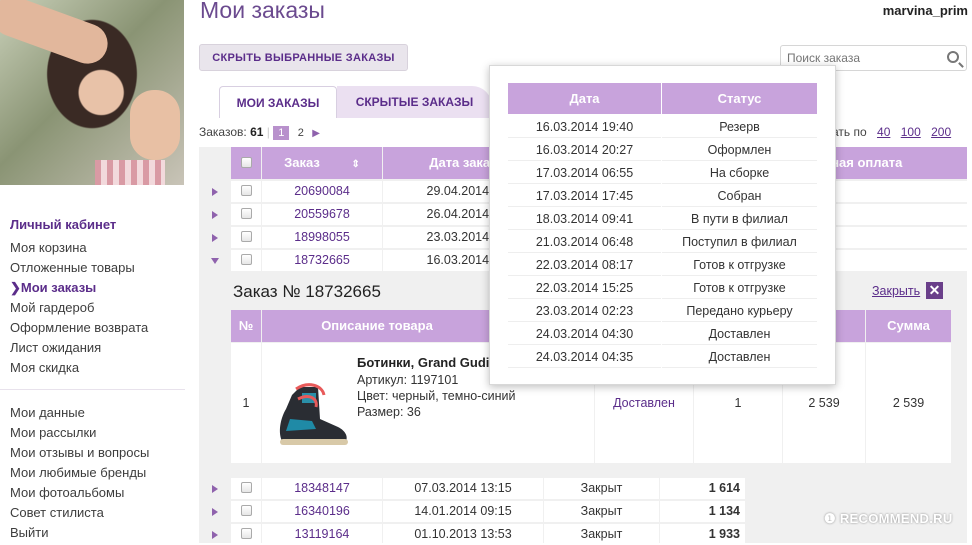 The height and width of the screenshot is (545, 972). What do you see at coordinates (702, 534) in the screenshot?
I see `order-sum: 1 933` at bounding box center [702, 534].